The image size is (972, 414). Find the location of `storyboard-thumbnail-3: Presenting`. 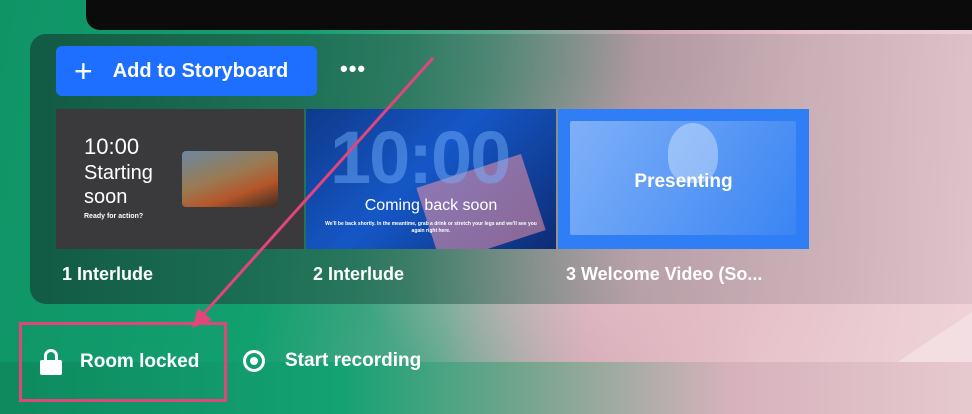

storyboard-thumbnail-3: Presenting is located at coordinates (683, 179).